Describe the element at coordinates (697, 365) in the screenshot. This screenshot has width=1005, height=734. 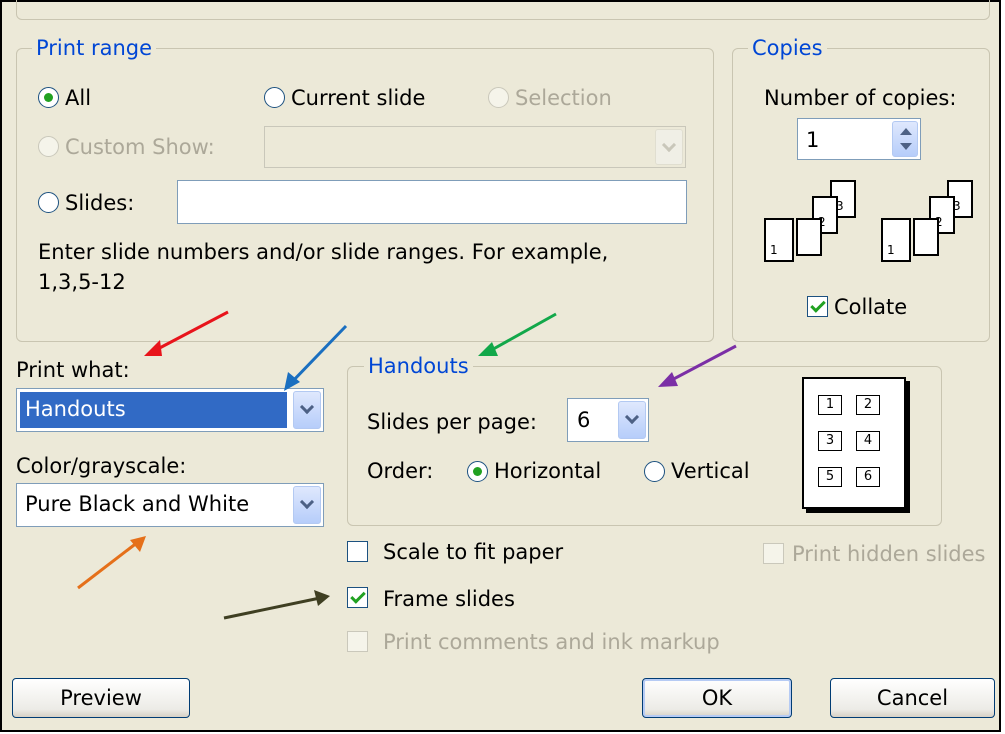
I see `annotation-arrow-purple` at that location.